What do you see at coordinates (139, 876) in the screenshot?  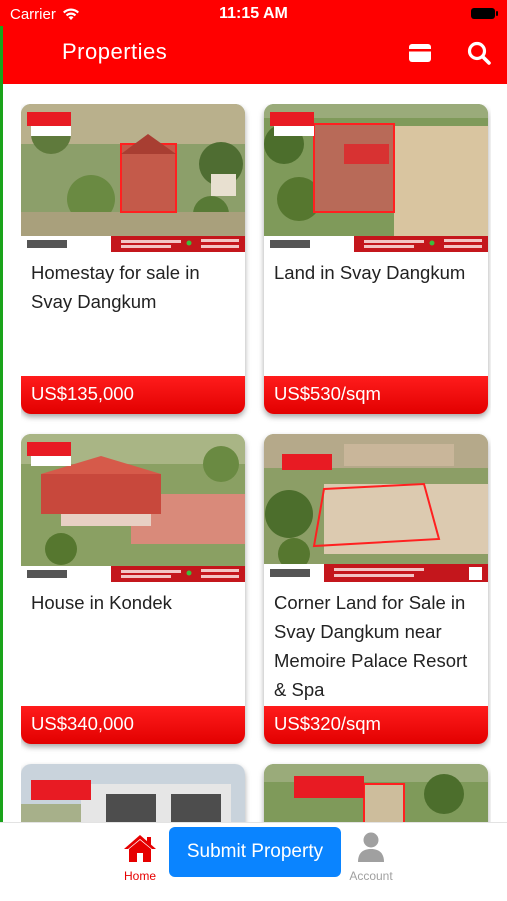 I see `tab-home-label: Home` at bounding box center [139, 876].